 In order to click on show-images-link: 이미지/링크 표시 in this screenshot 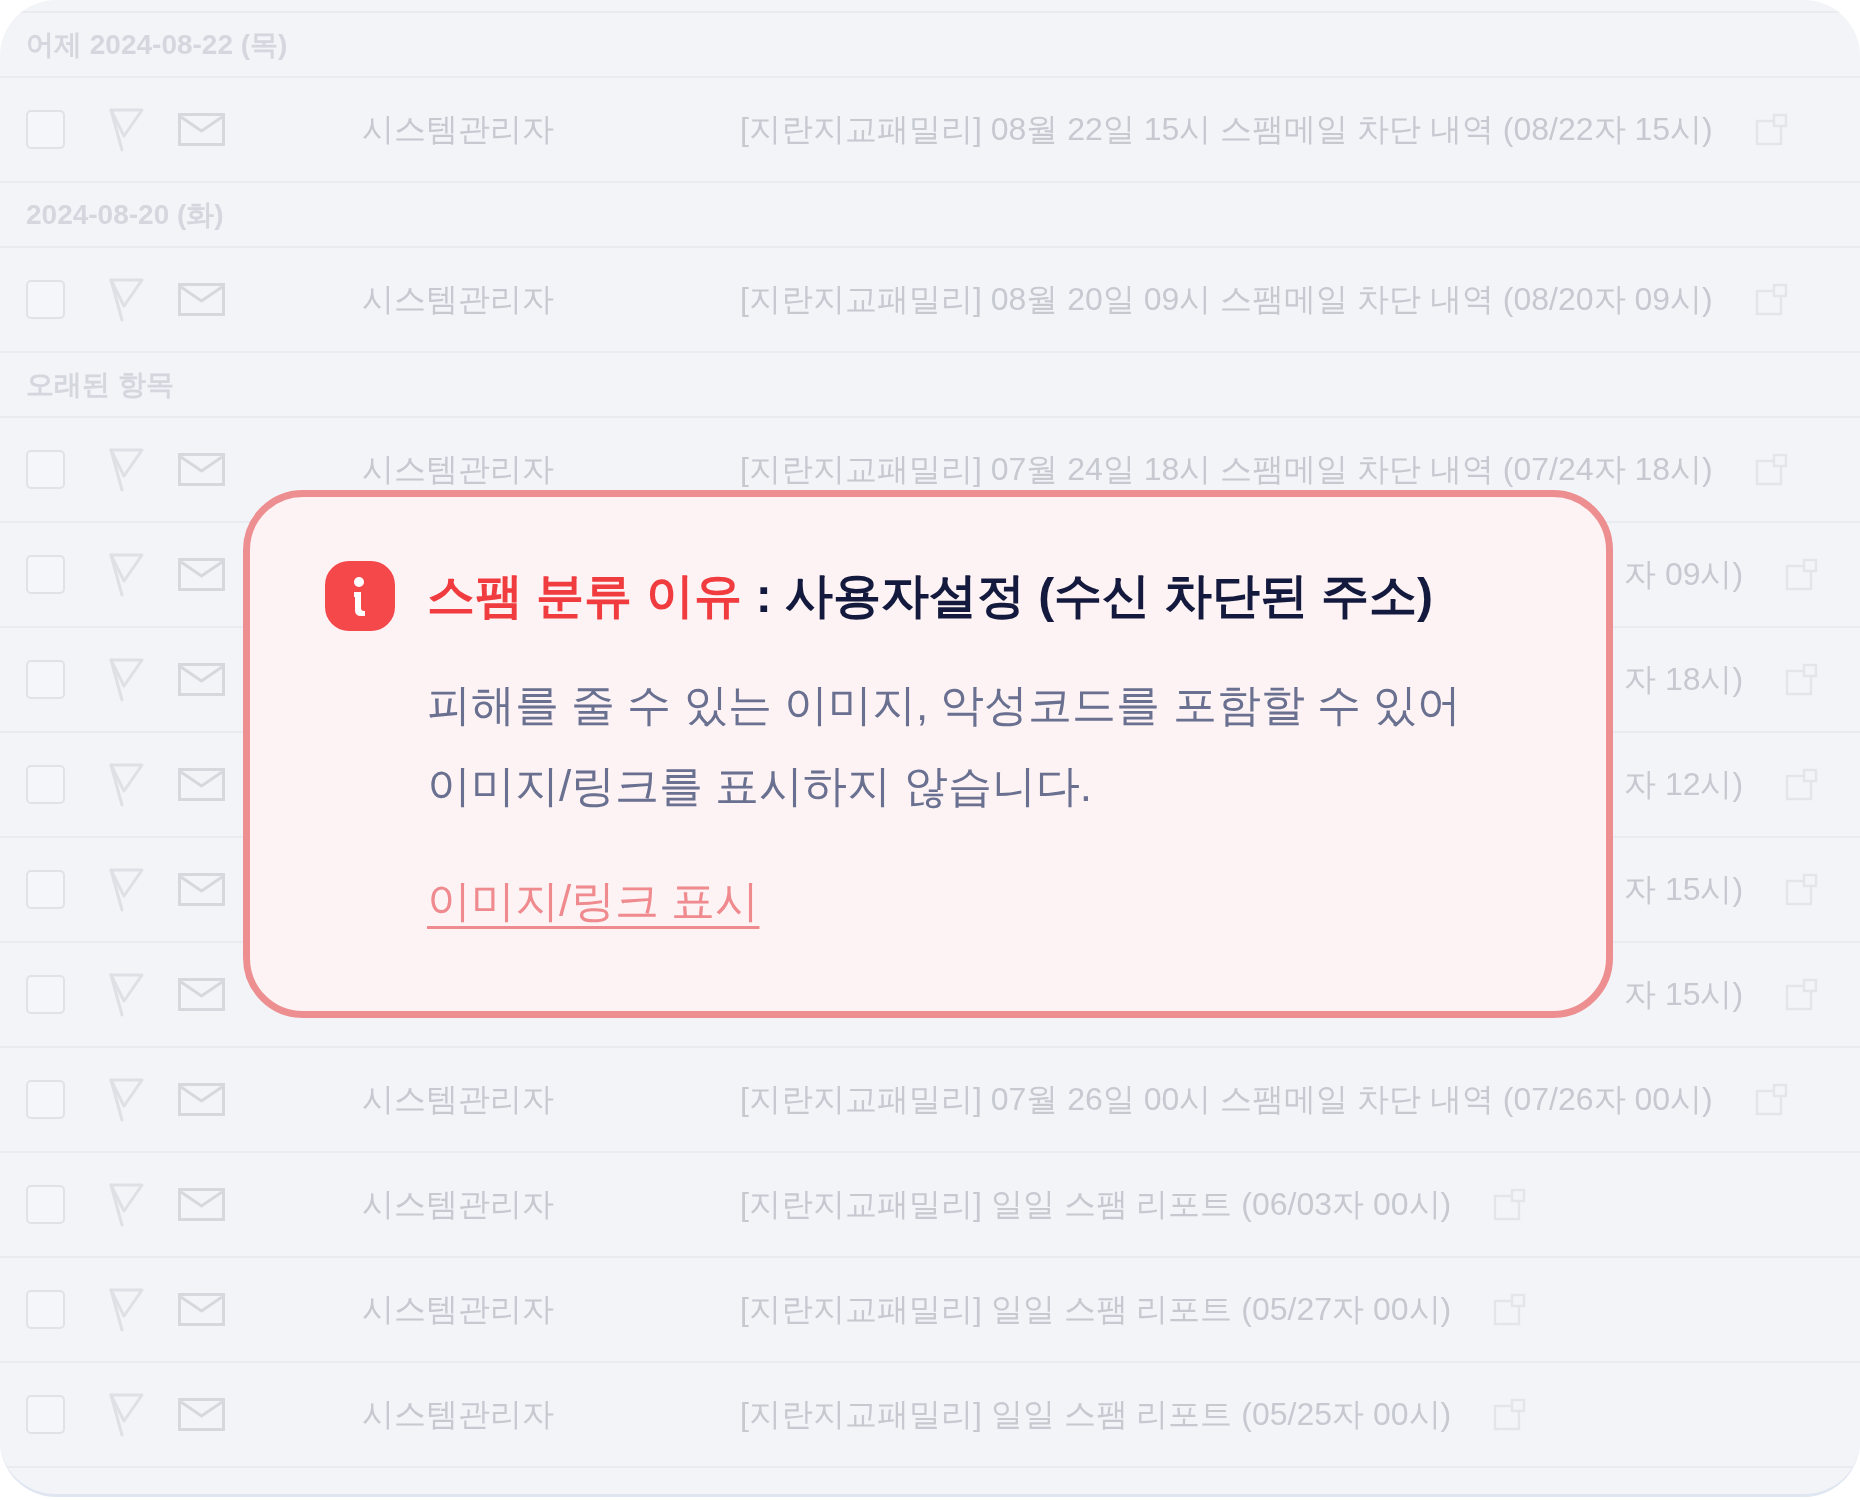, I will do `click(593, 901)`.